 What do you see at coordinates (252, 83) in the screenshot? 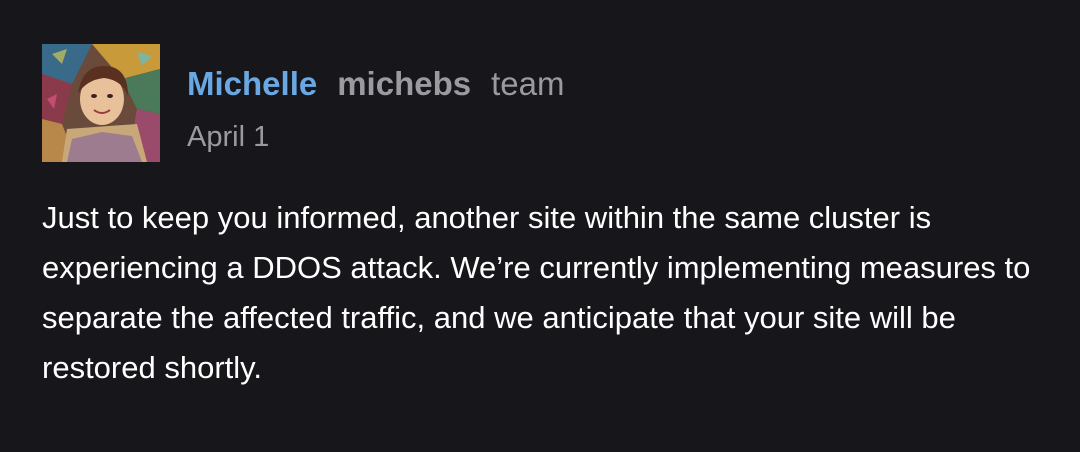
I see `author-display-name: Michelle` at bounding box center [252, 83].